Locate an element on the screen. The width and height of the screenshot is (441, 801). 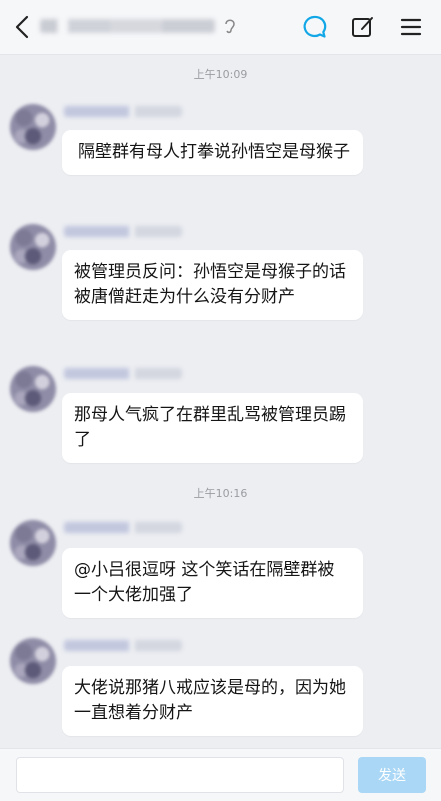
back-chevron-left-icon is located at coordinates (23, 27).